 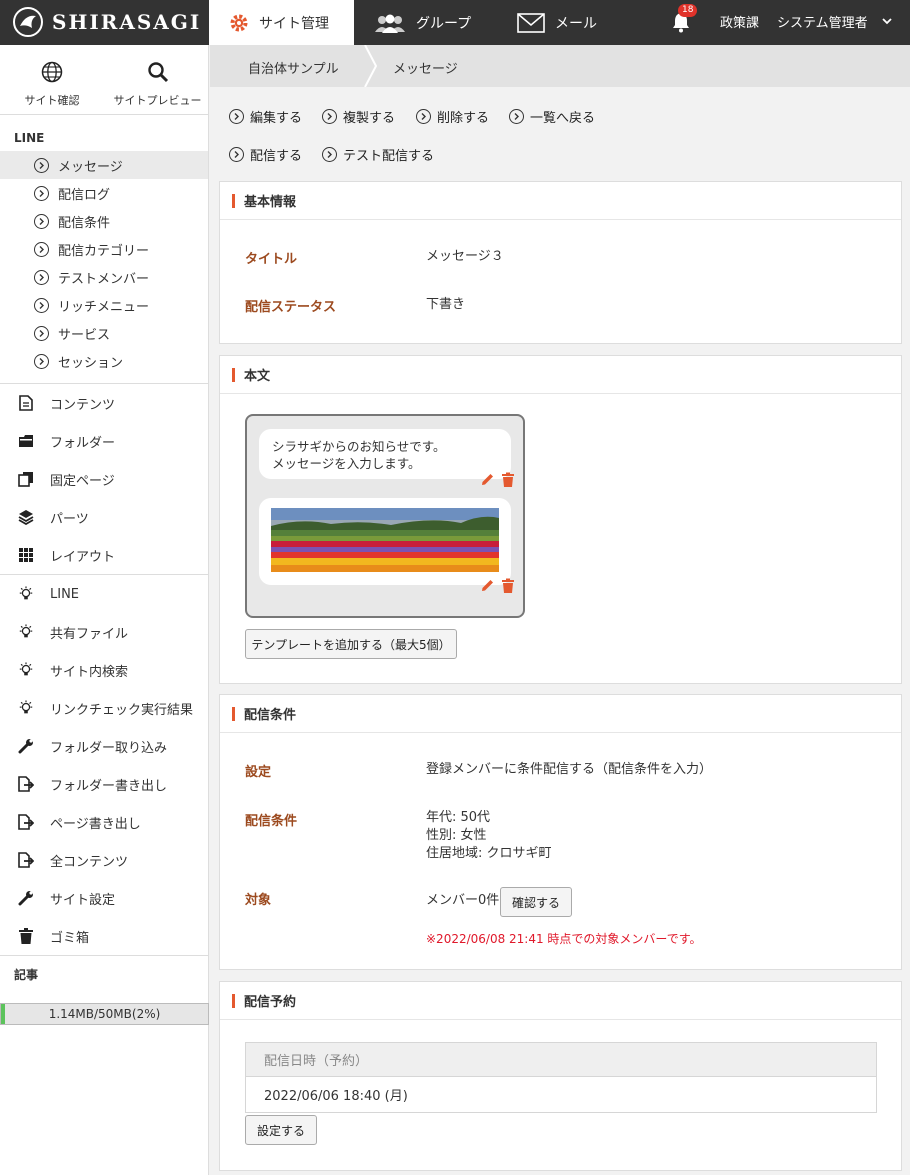 What do you see at coordinates (104, 670) in the screenshot?
I see `sidebar-menu-item: サイト内検索` at bounding box center [104, 670].